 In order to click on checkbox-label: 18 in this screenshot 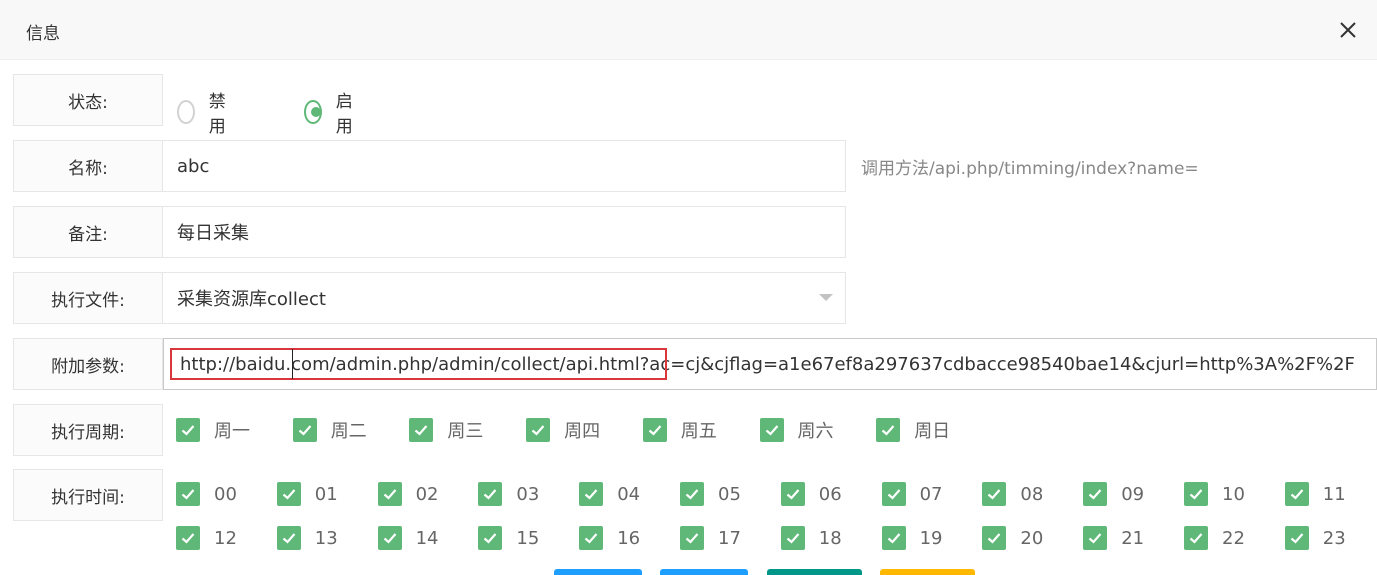, I will do `click(830, 538)`.